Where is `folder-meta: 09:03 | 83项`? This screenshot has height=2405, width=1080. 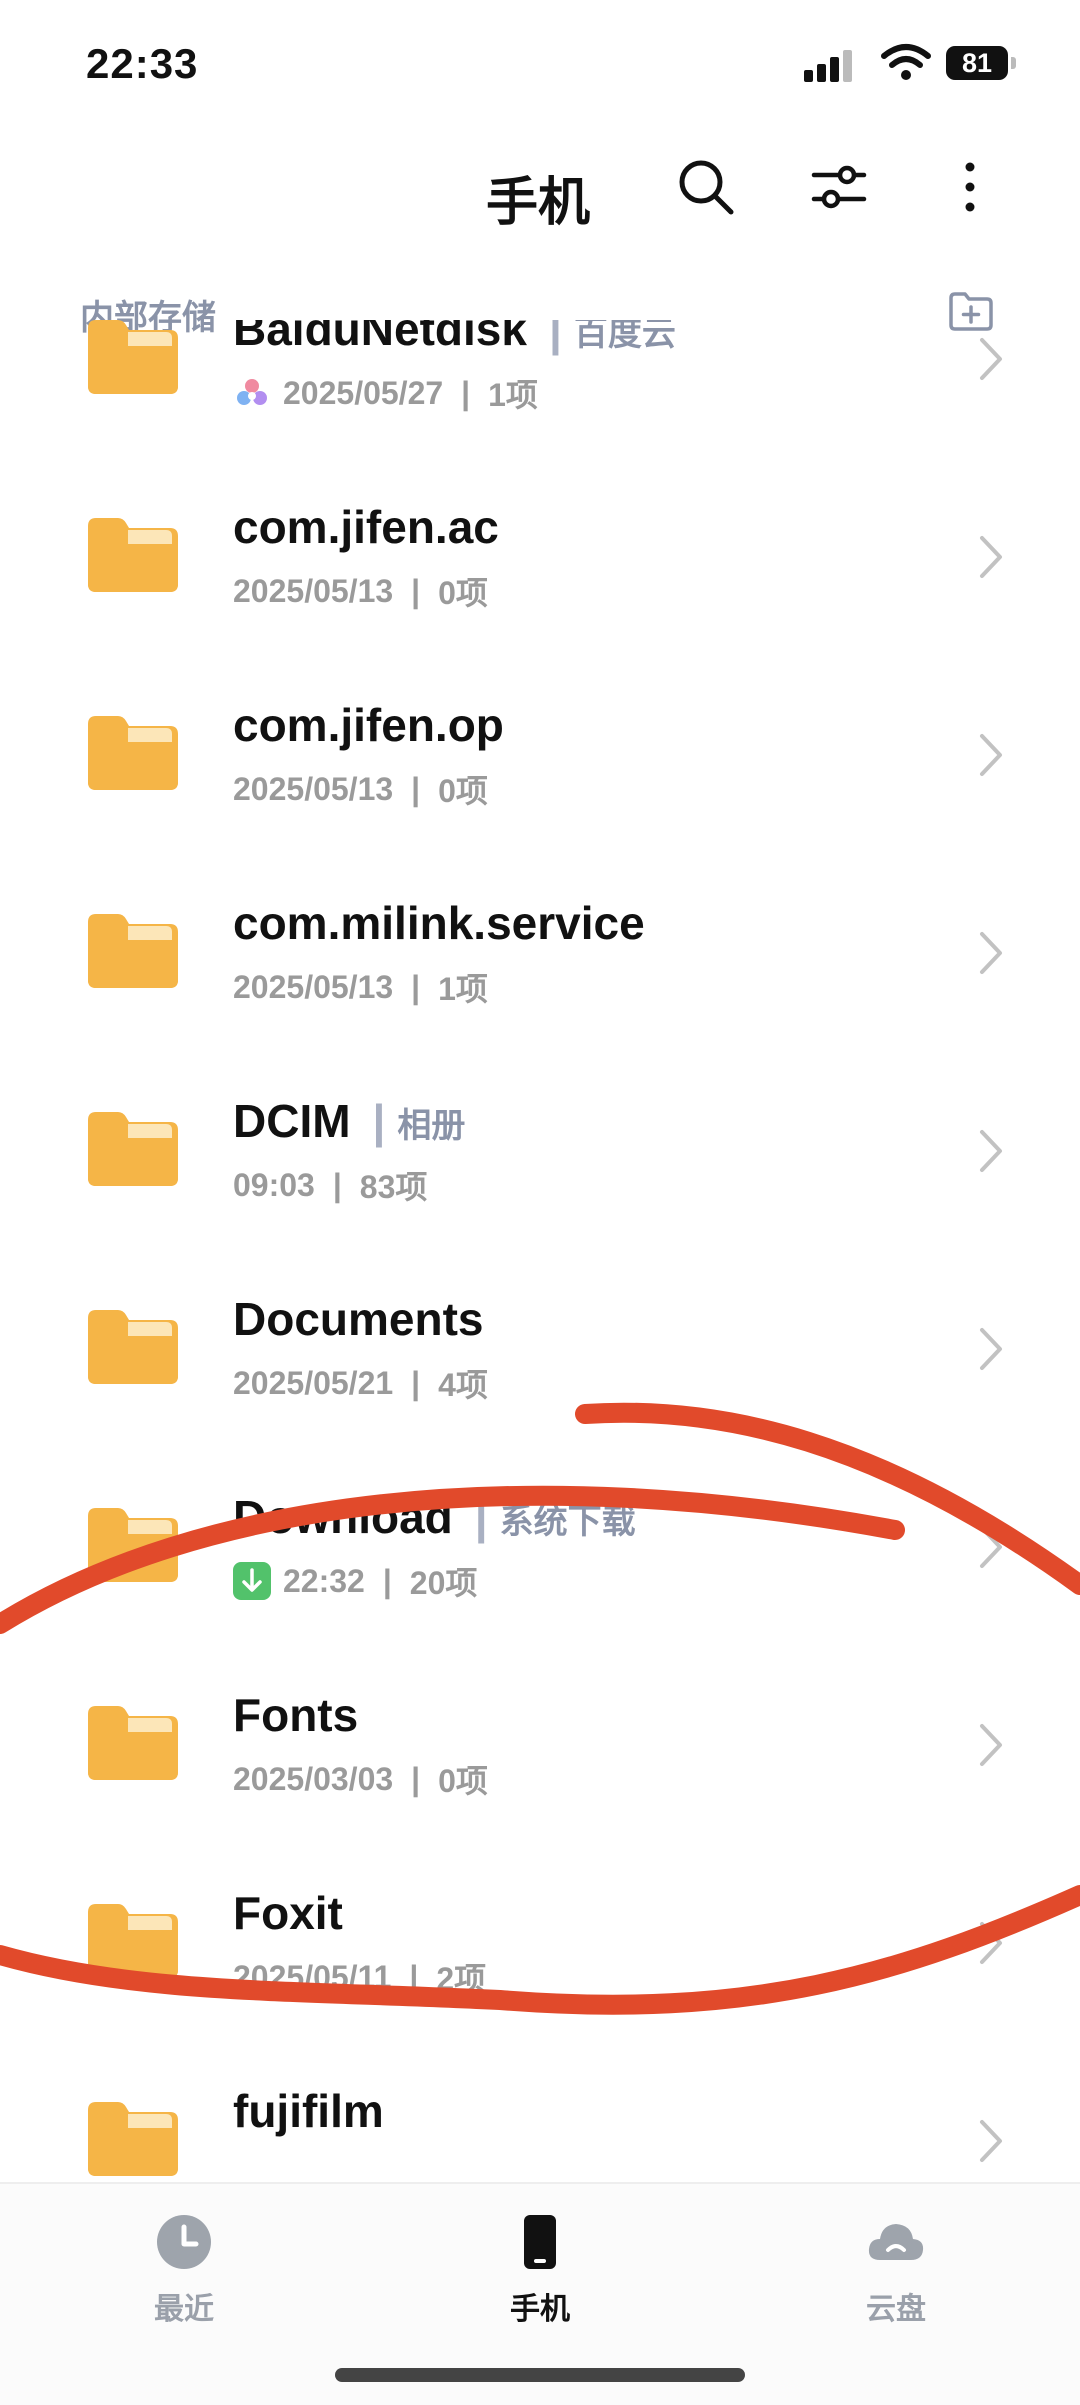
folder-meta: 09:03 | 83项 is located at coordinates (330, 1185).